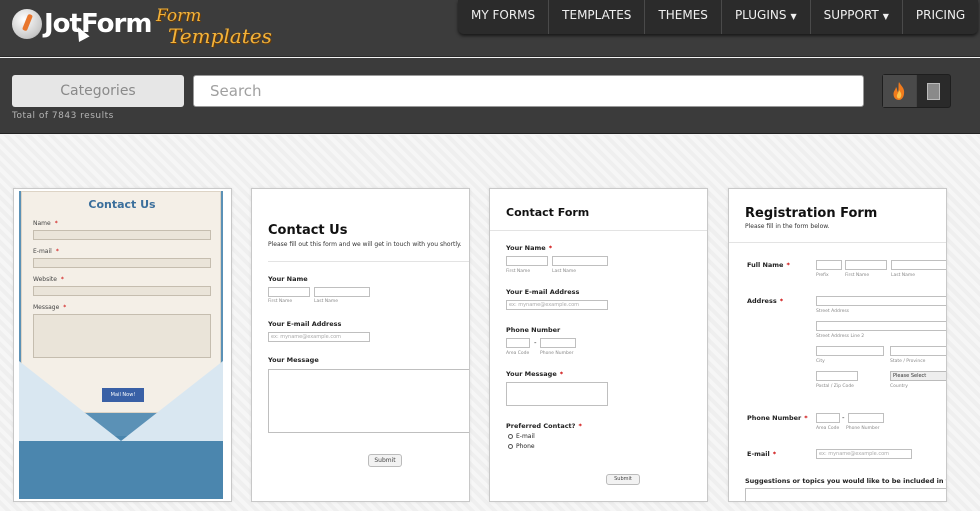 The height and width of the screenshot is (511, 980). What do you see at coordinates (845, 494) in the screenshot?
I see `preview-field-suggestions` at bounding box center [845, 494].